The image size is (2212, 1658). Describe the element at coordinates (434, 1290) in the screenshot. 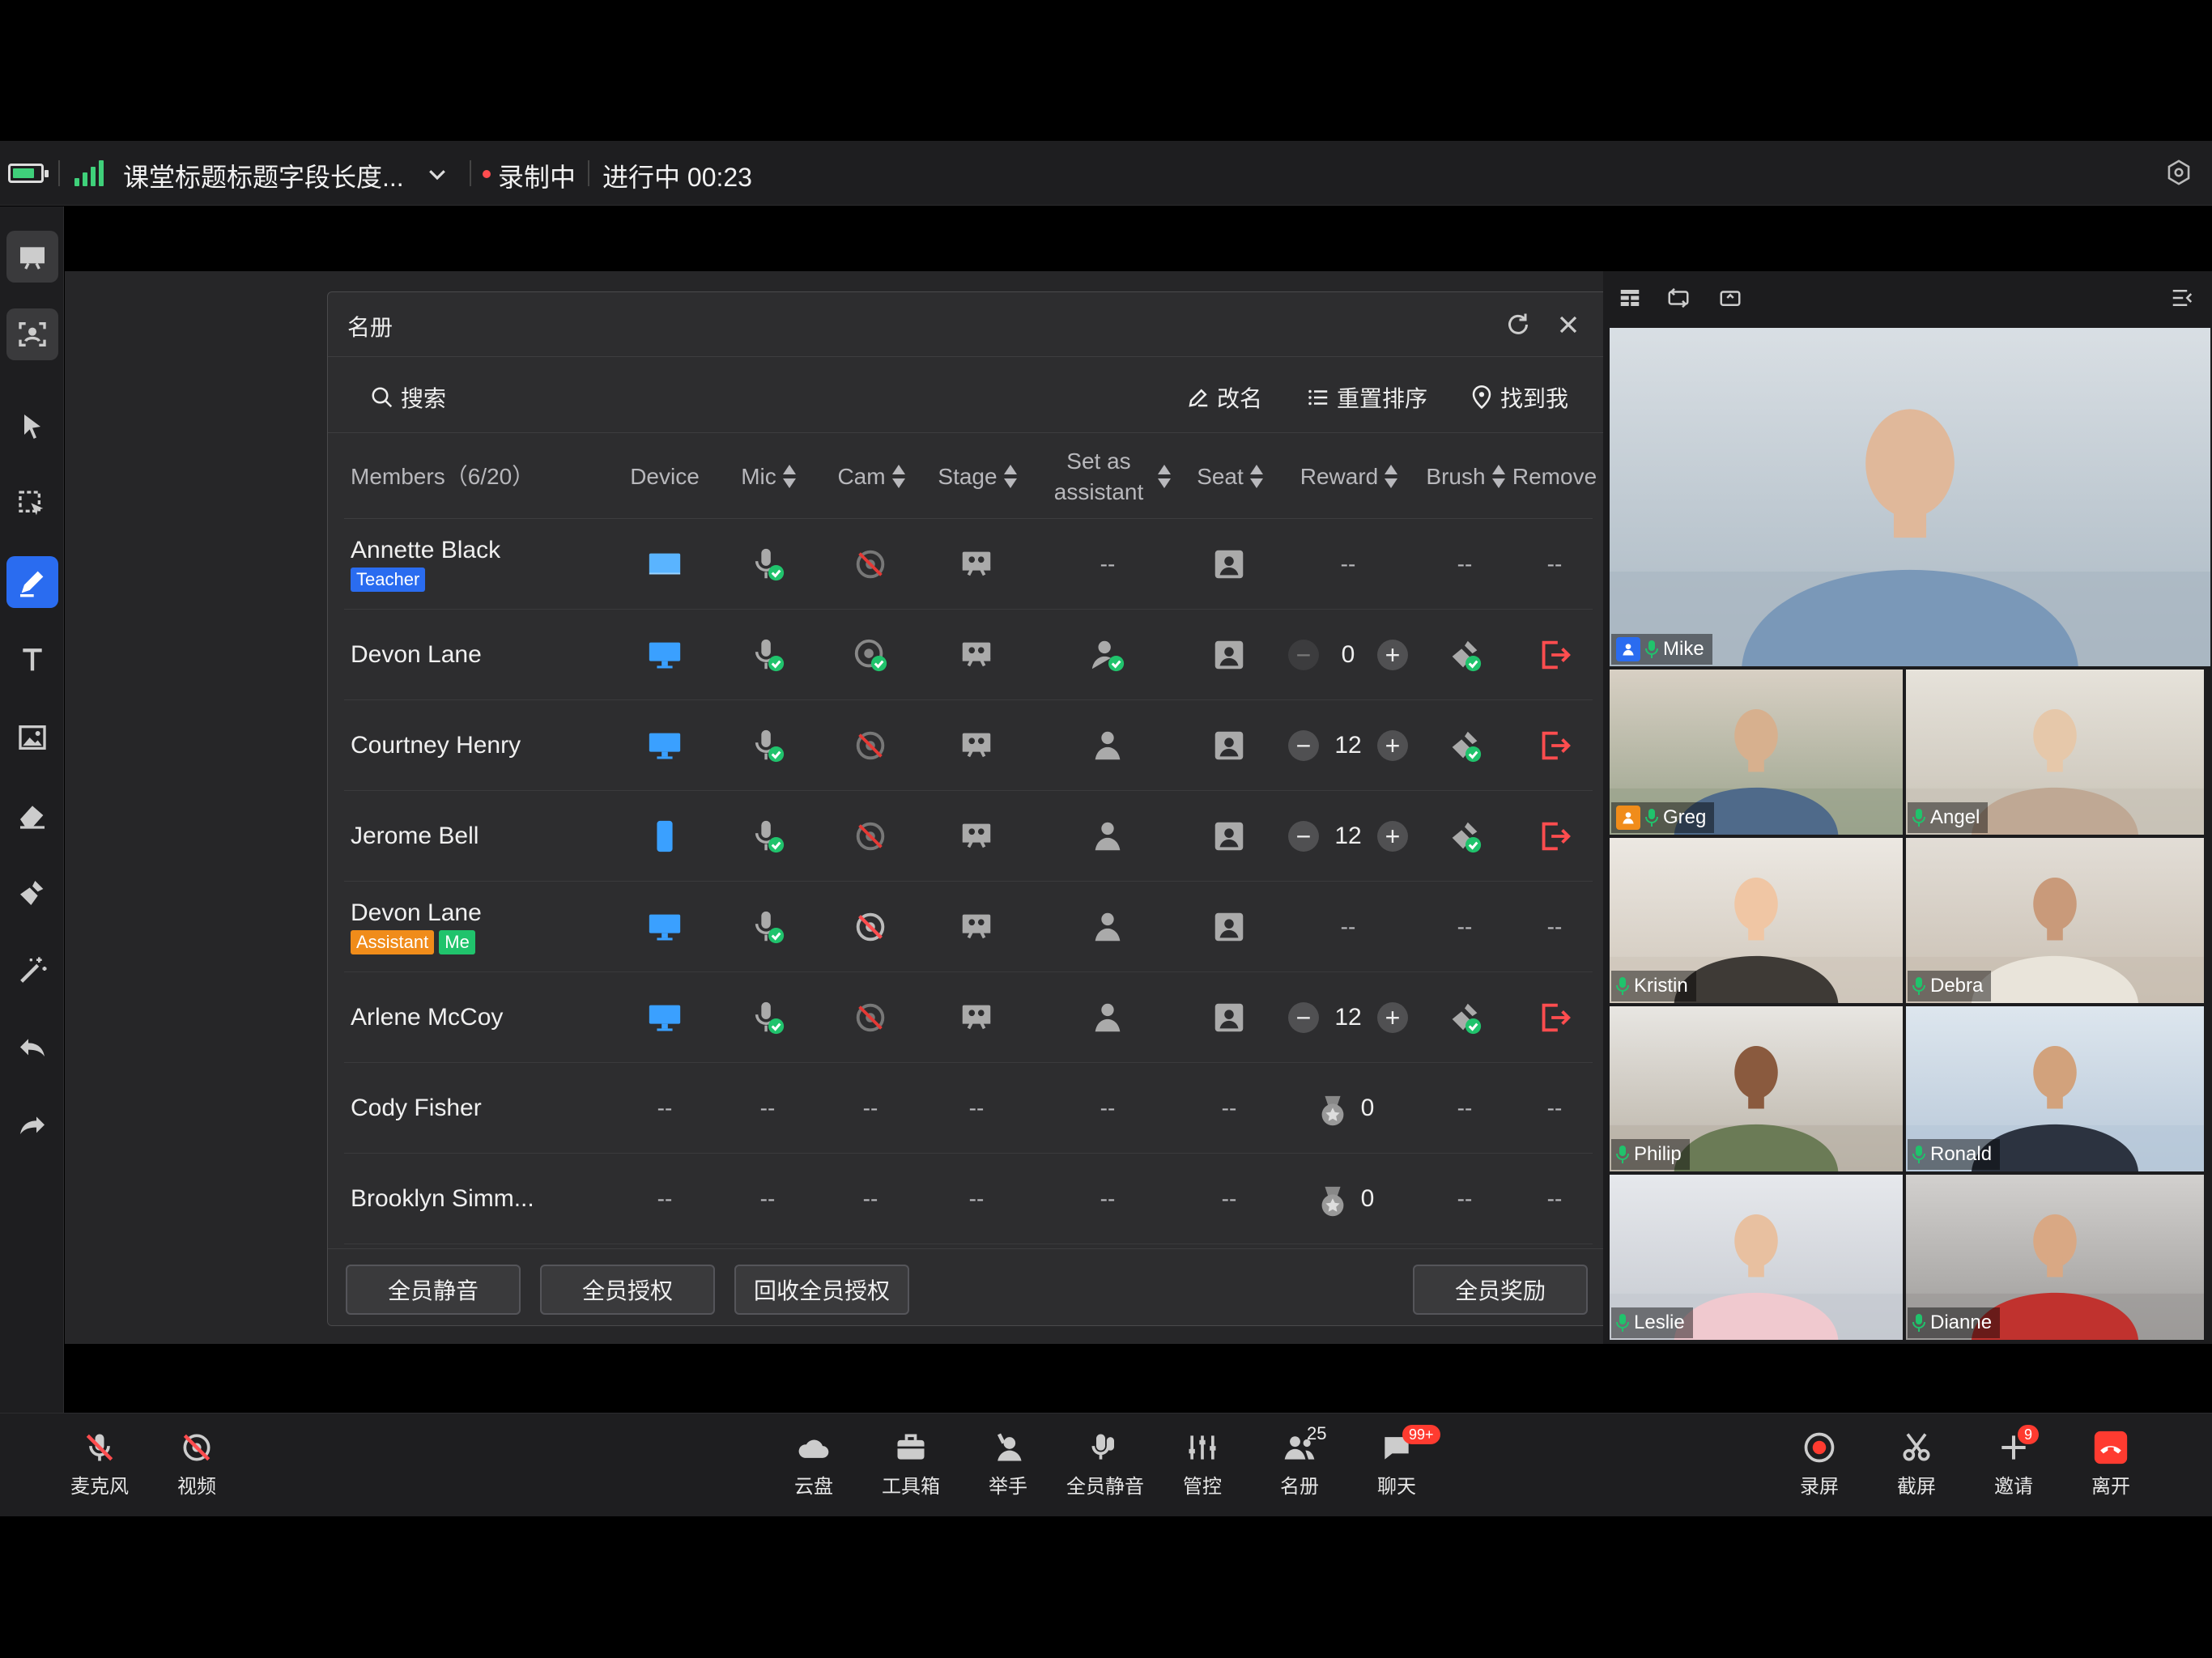

I see `mute-all-button: 全员静音` at that location.